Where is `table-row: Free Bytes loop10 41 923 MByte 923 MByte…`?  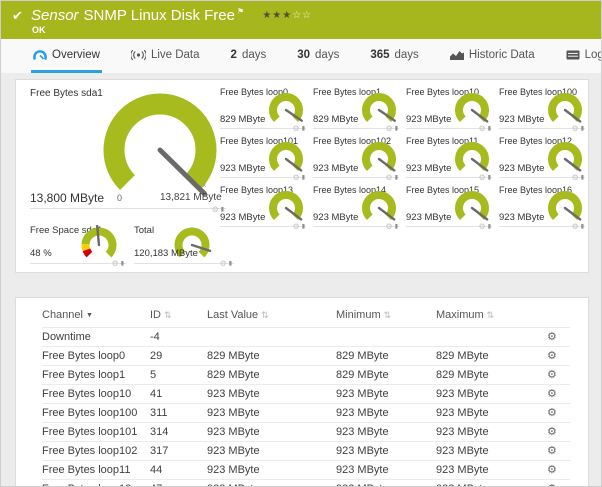 table-row: Free Bytes loop10 41 923 MByte 923 MByte… is located at coordinates (306, 394).